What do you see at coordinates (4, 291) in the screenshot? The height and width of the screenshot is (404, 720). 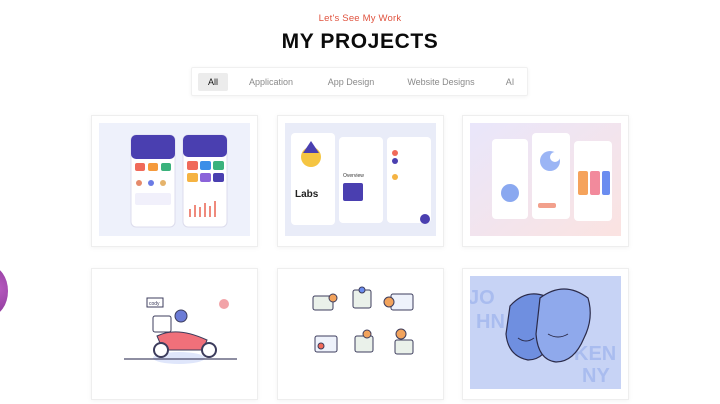 I see `decorative-blob` at bounding box center [4, 291].